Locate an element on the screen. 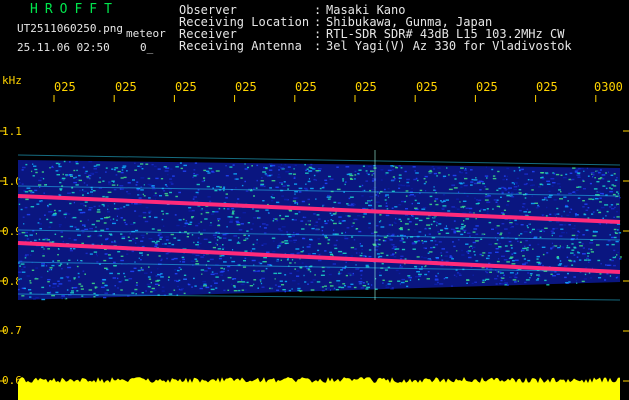 This screenshot has height=400, width=629. level-fill is located at coordinates (319, 388).